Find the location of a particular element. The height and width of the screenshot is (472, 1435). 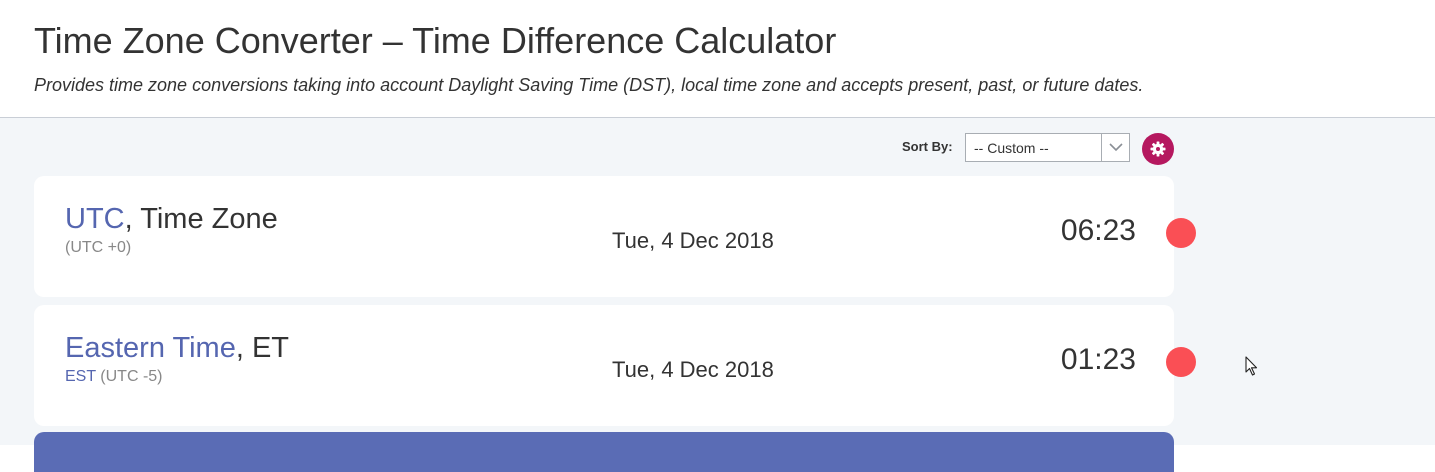

zone-time: 06:23 is located at coordinates (1098, 231).